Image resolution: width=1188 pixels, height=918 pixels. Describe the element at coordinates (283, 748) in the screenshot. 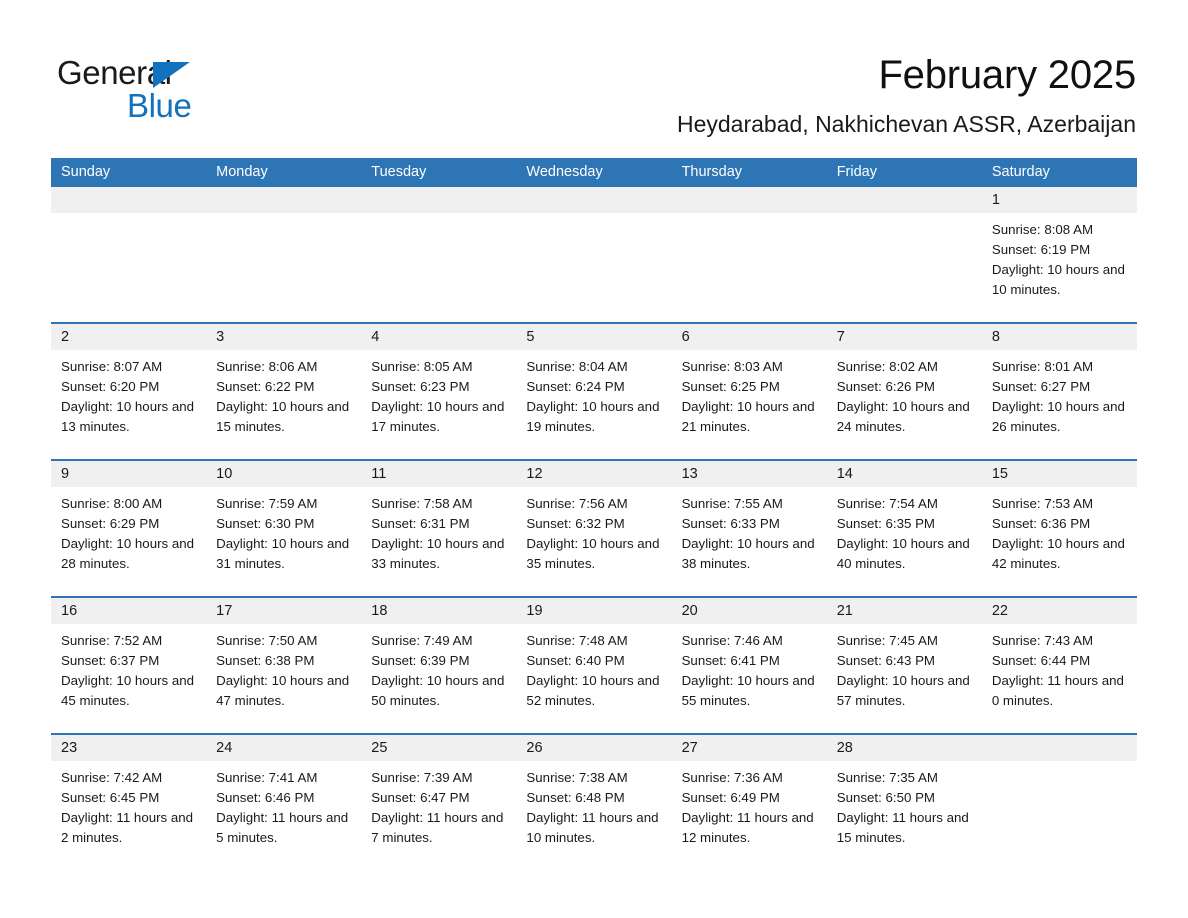

I see `day-number: 24` at that location.